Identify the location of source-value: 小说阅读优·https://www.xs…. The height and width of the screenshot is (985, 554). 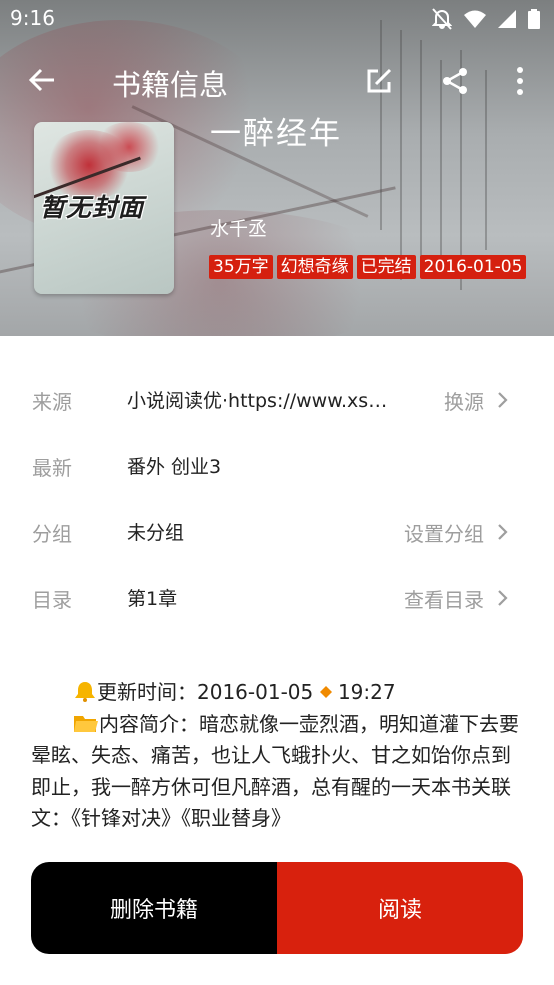
(257, 401).